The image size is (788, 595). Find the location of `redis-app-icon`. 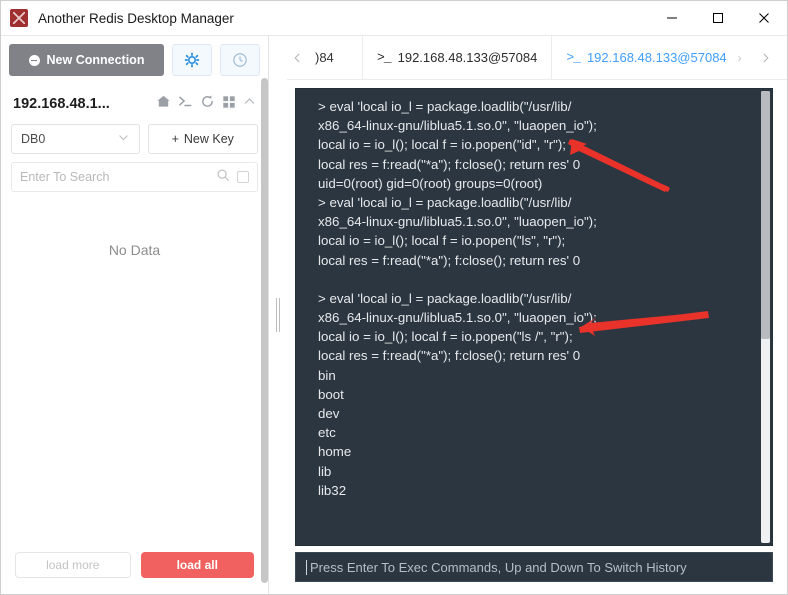

redis-app-icon is located at coordinates (19, 18).